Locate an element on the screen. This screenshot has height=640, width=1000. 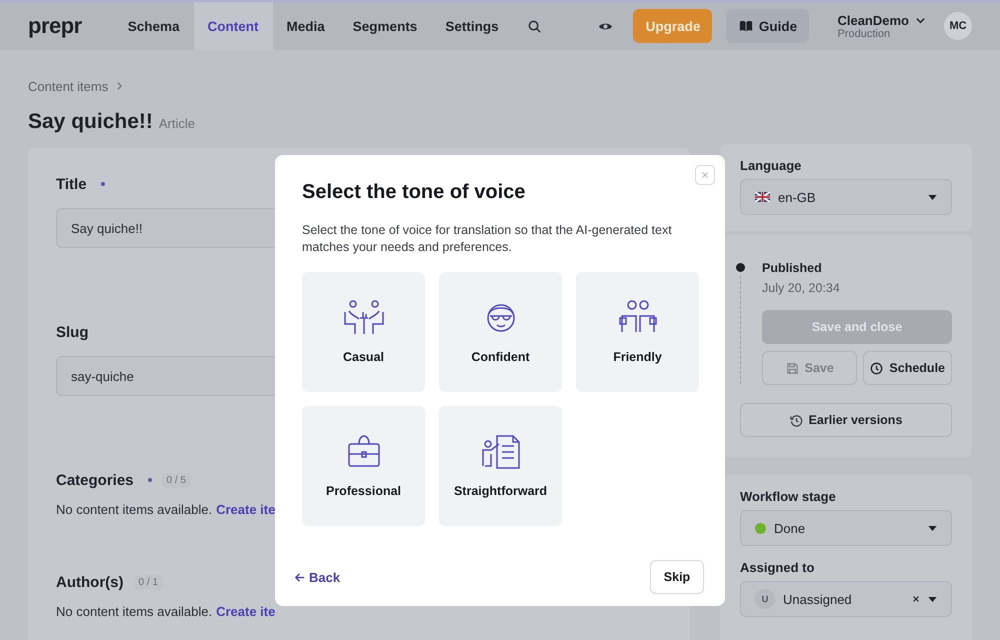
item-count: 0 / 5 is located at coordinates (176, 480).